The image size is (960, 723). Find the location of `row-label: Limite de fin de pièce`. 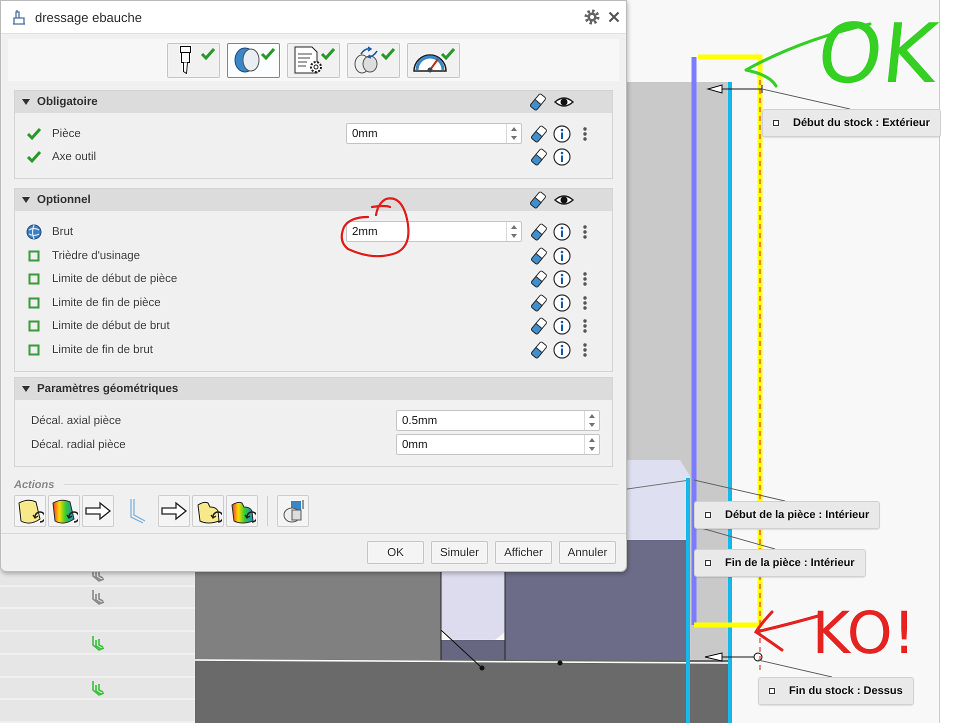

row-label: Limite de fin de pièce is located at coordinates (106, 302).